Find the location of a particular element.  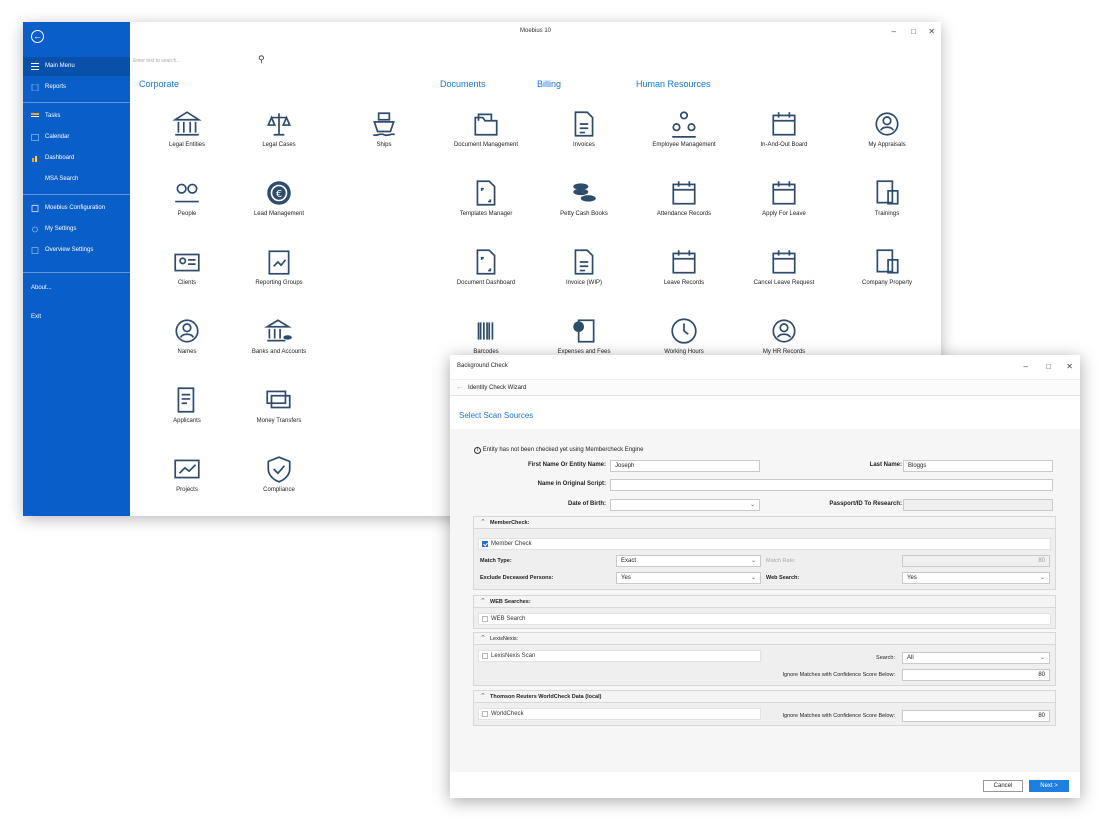

match-type-select: Exact ⌄ is located at coordinates (688, 561).